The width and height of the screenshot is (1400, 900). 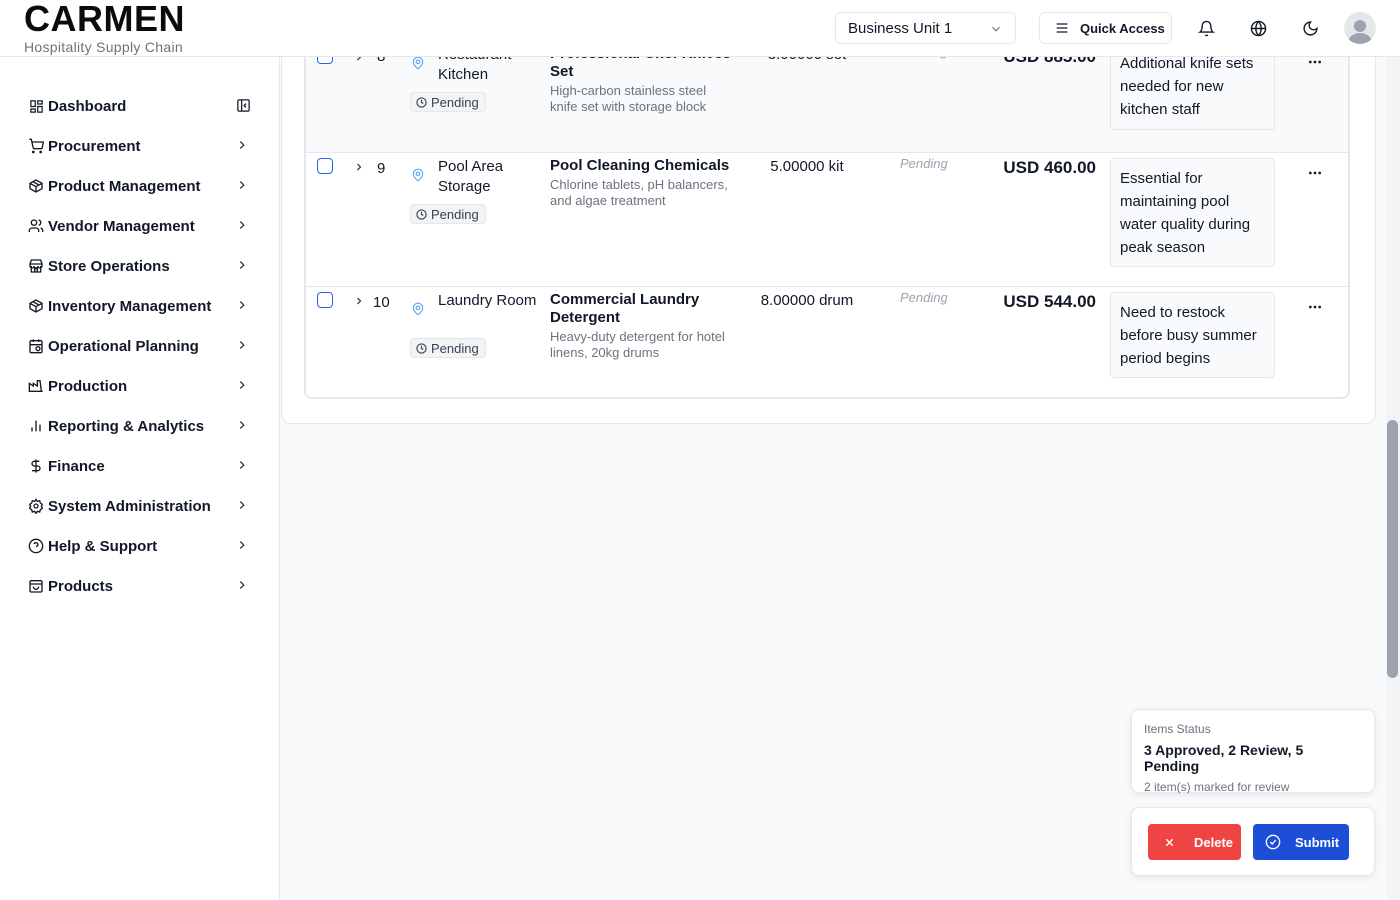 What do you see at coordinates (36, 146) in the screenshot?
I see `cart-icon` at bounding box center [36, 146].